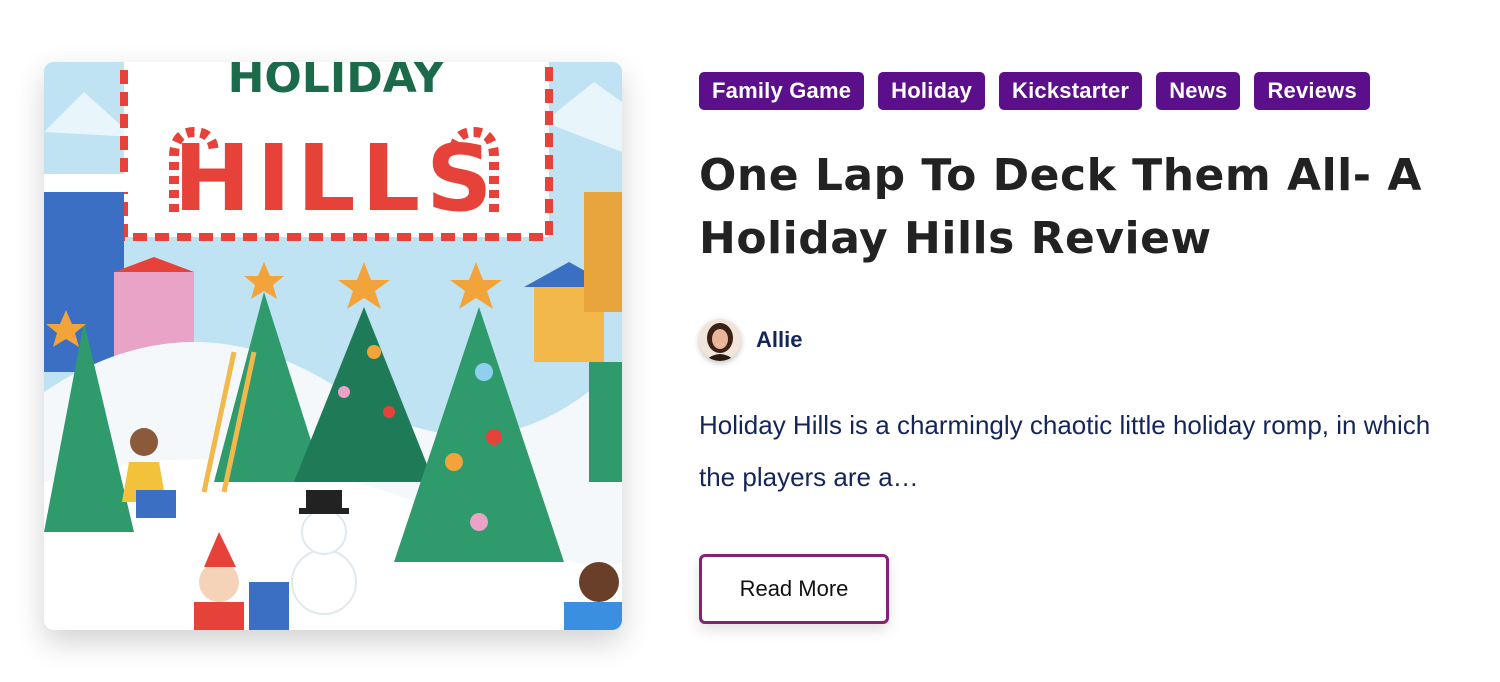 Image resolution: width=1500 pixels, height=682 pixels. Describe the element at coordinates (782, 91) in the screenshot. I see `tag-family-game: Family Game` at that location.